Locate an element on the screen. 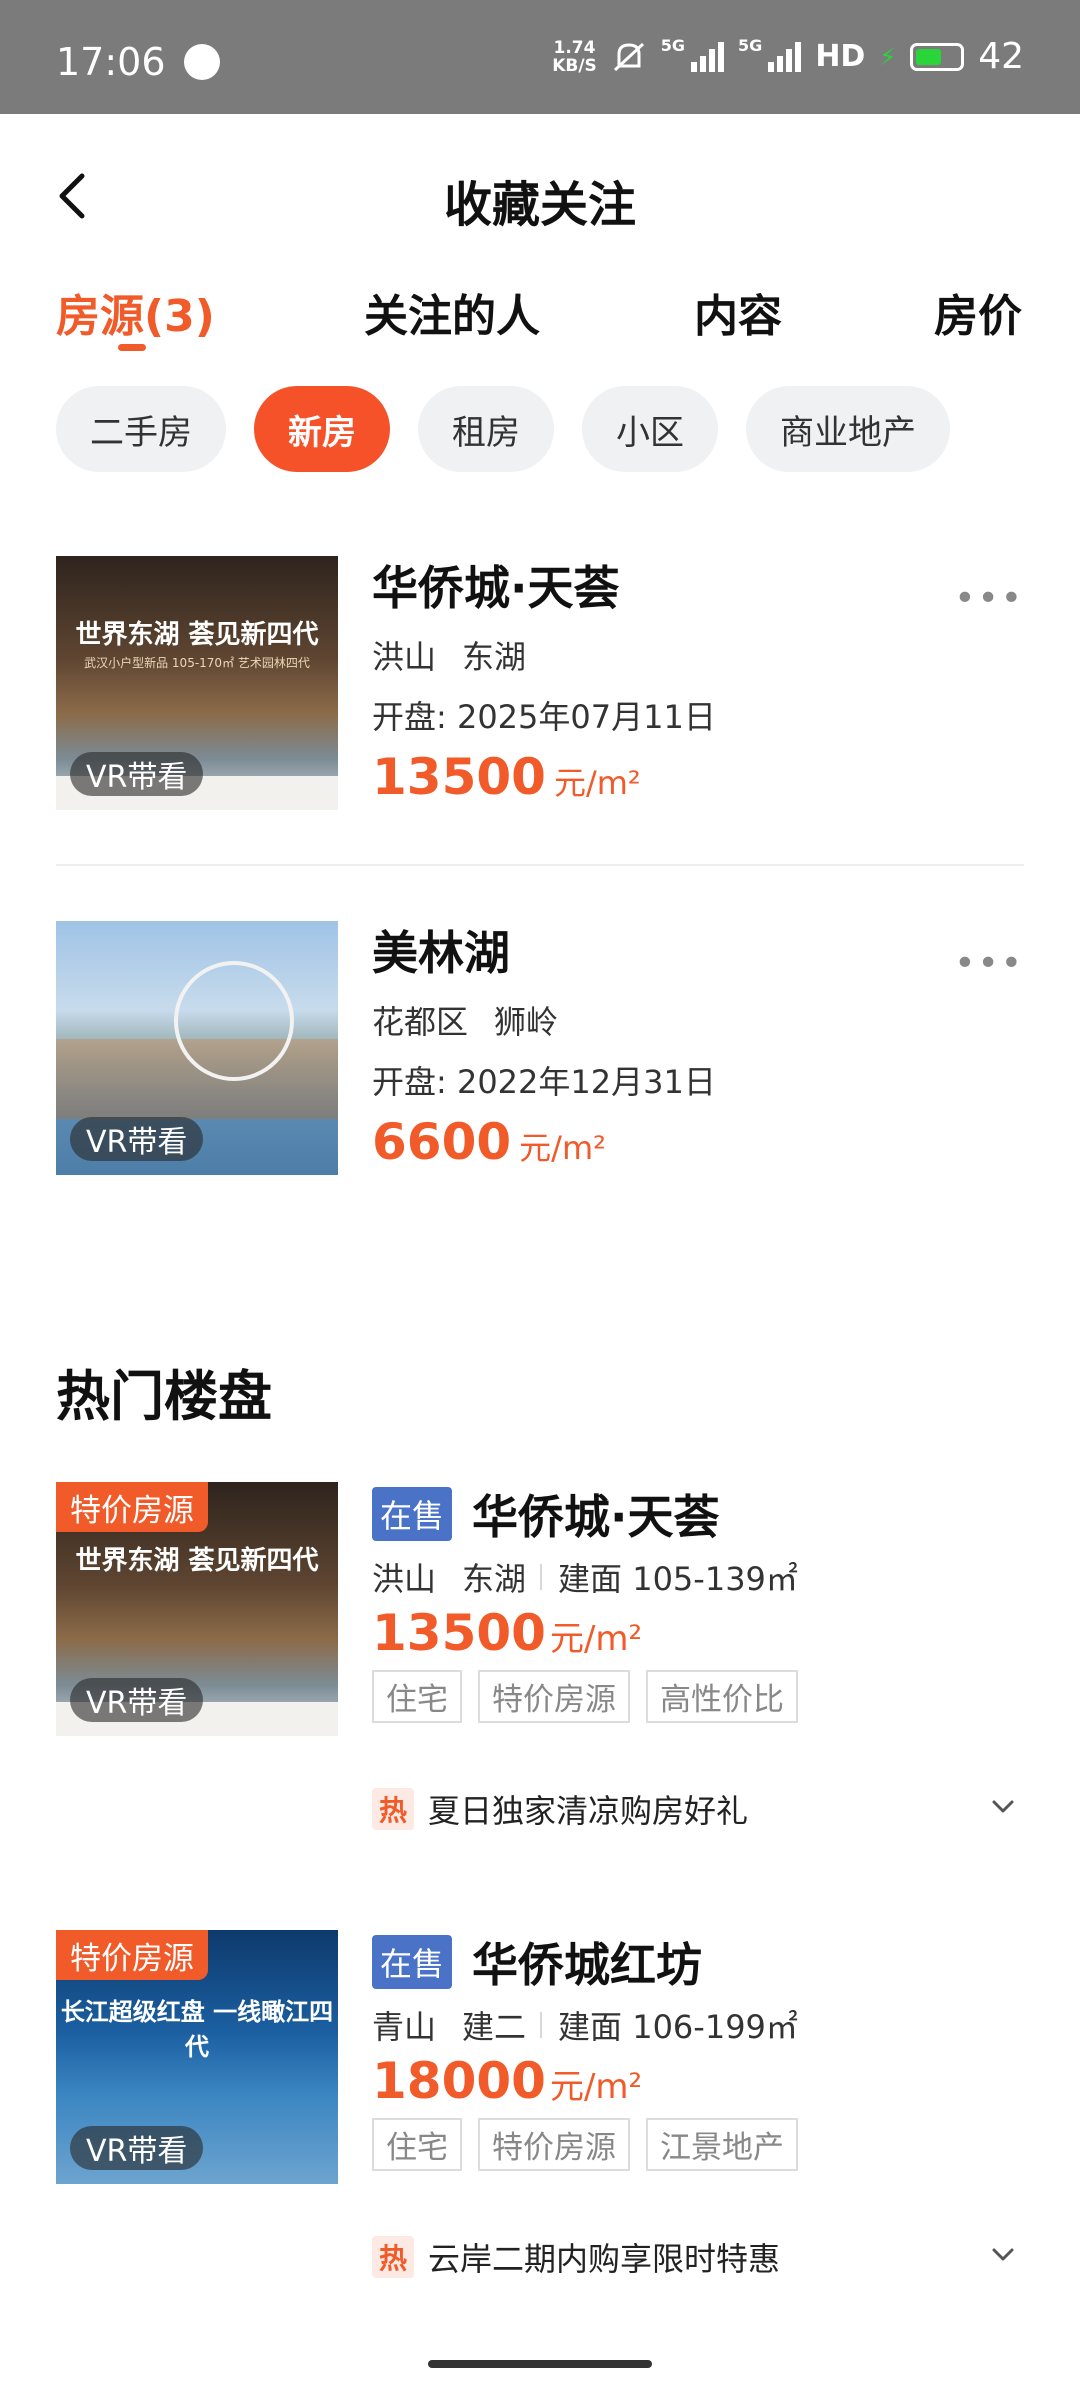  price-value: 6600 is located at coordinates (442, 1142).